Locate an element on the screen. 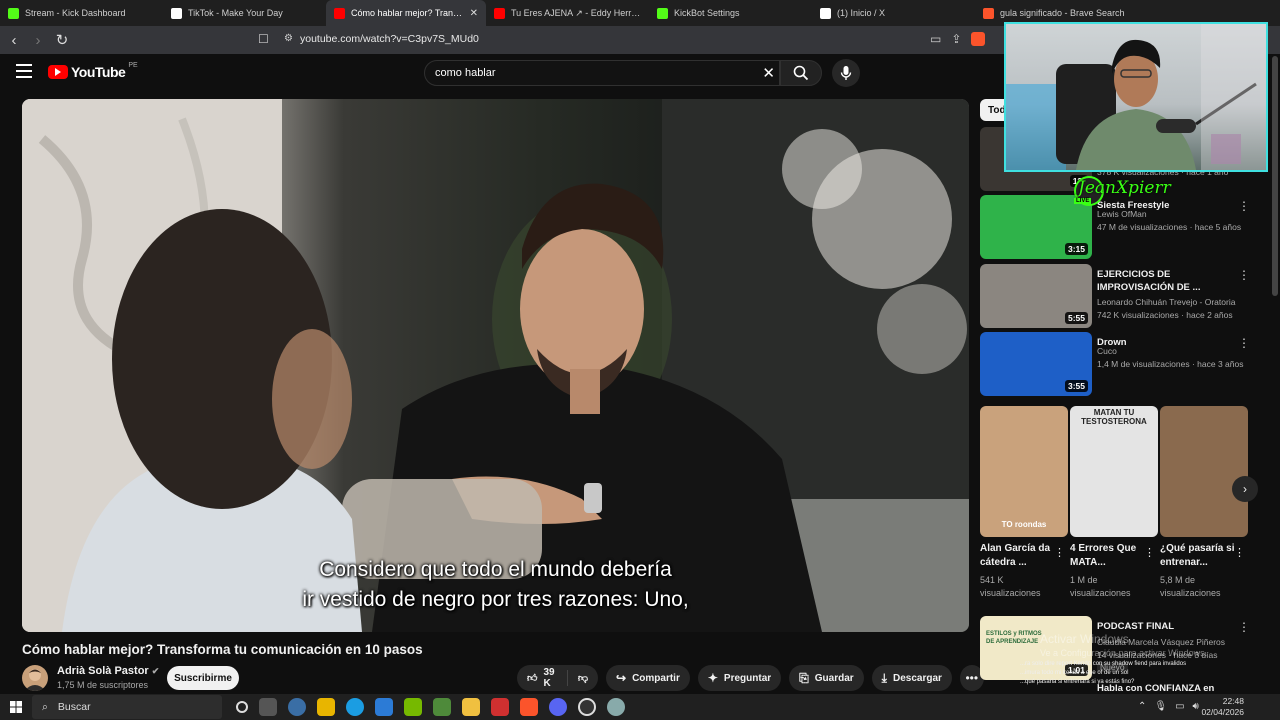 Image resolution: width=1280 pixels, height=720 pixels. channel-avatar is located at coordinates (35, 678).